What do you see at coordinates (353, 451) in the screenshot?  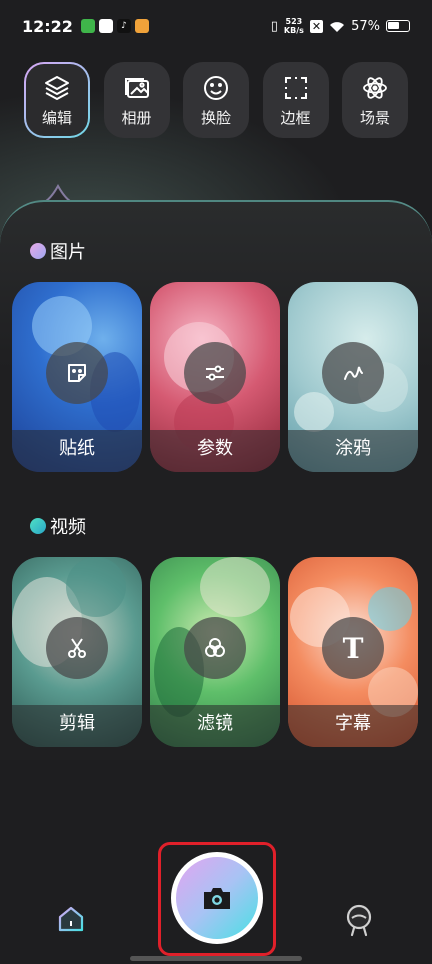 I see `card-label: 涂鸦` at bounding box center [353, 451].